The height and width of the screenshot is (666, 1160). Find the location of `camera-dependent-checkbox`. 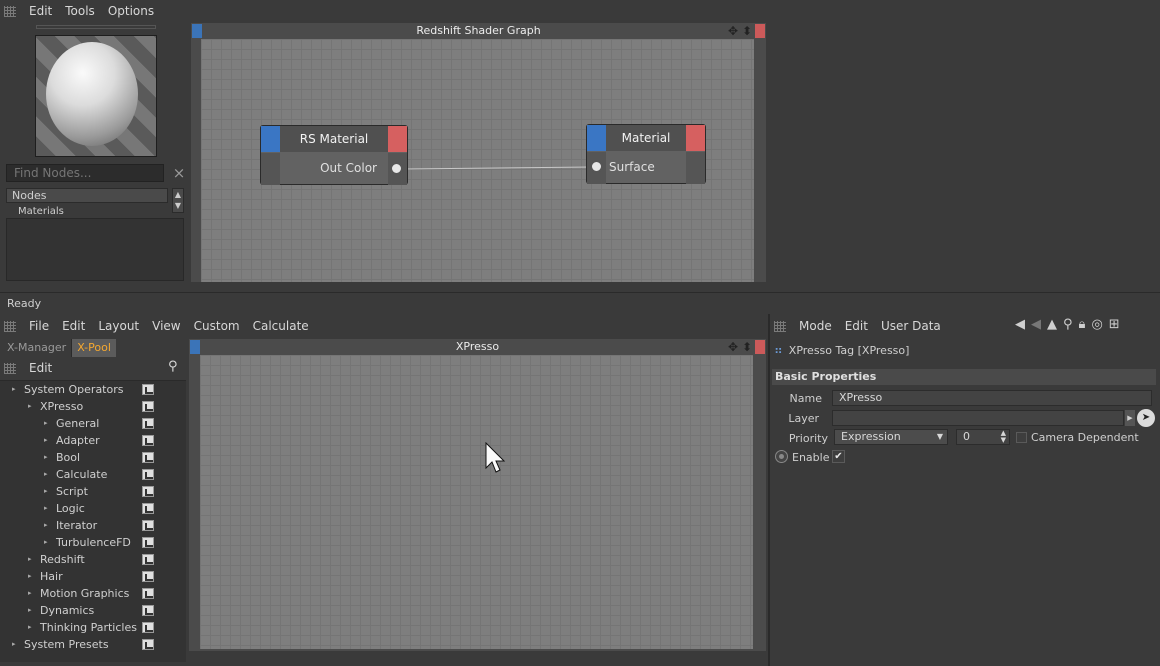

camera-dependent-checkbox is located at coordinates (1021, 437).